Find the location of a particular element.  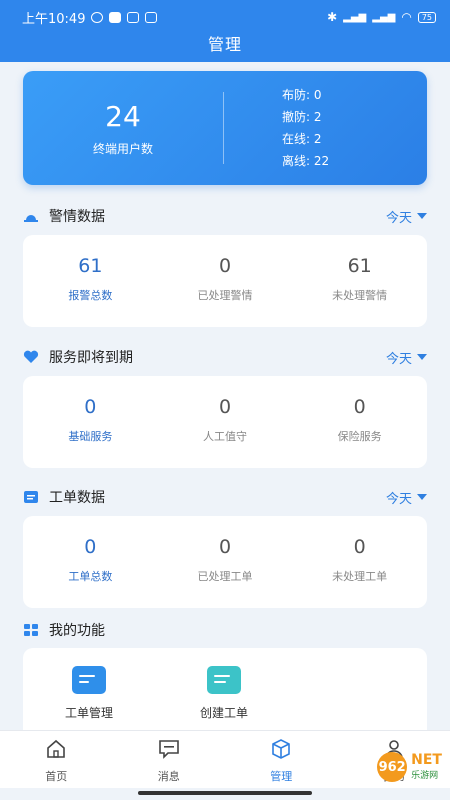

watermark: 962 NET 乐游网 is located at coordinates (409, 767).